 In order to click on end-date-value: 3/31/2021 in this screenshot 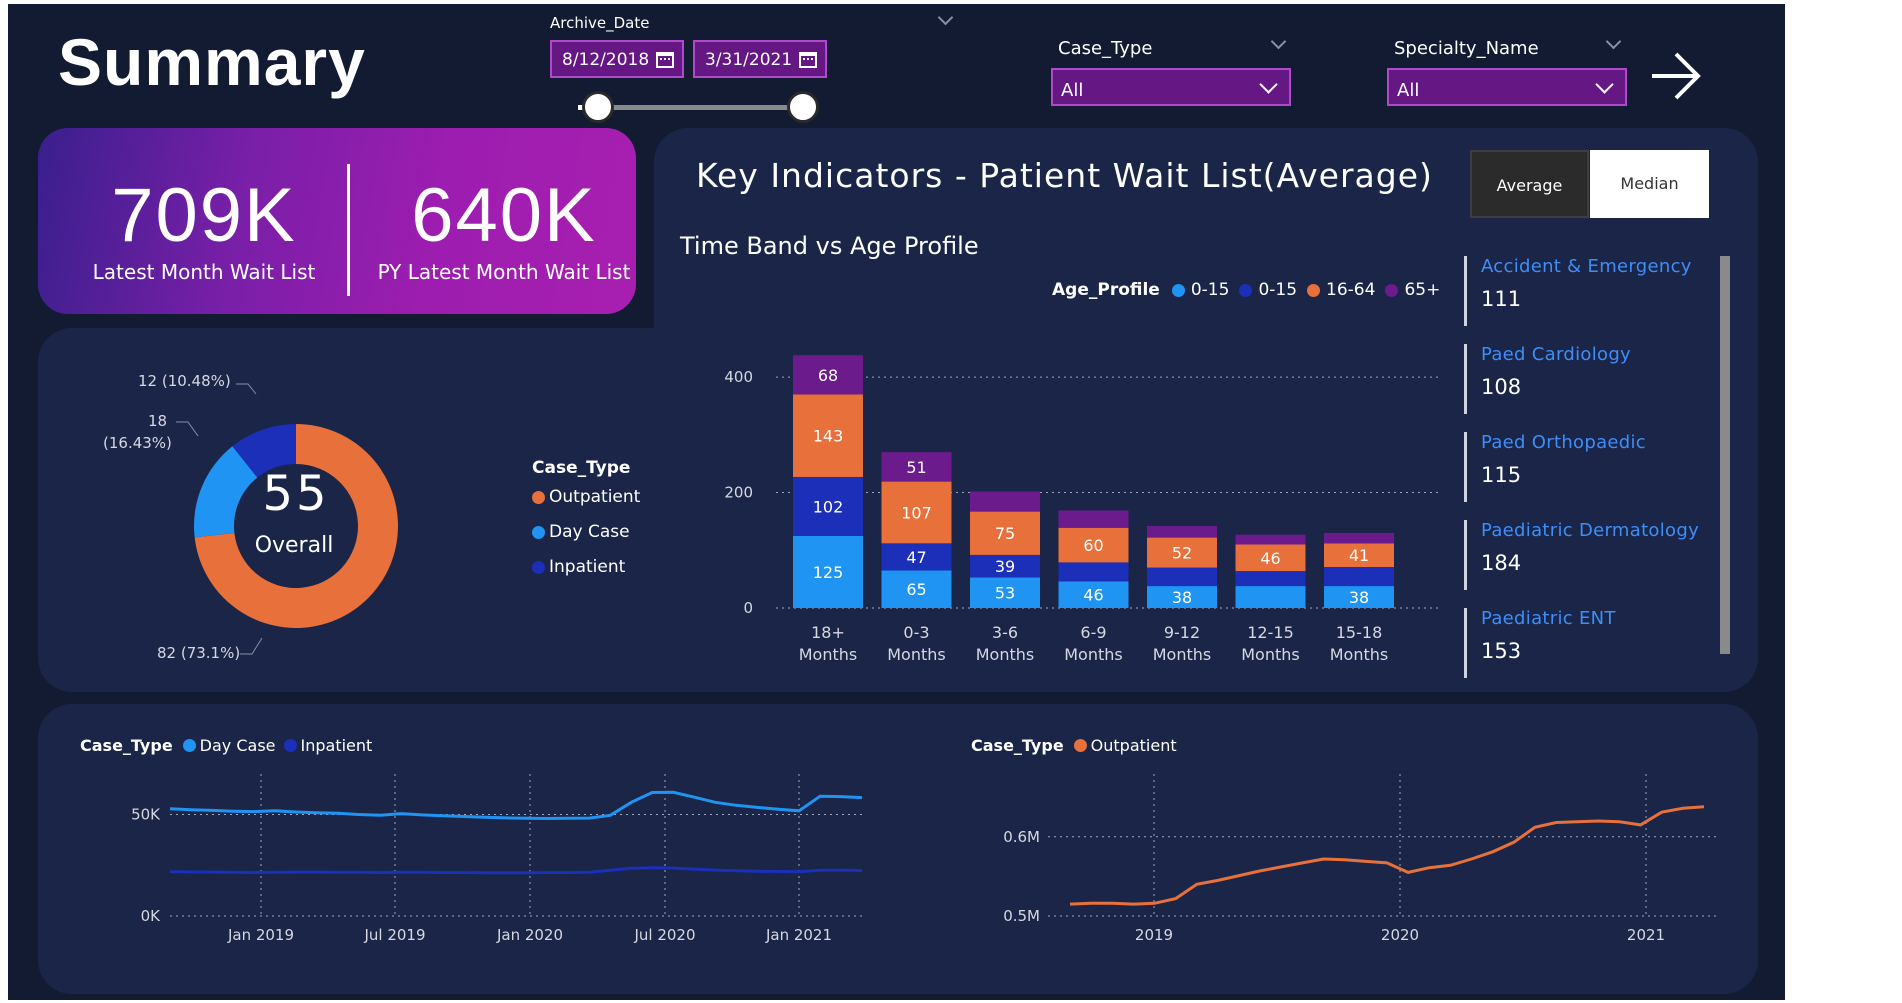, I will do `click(749, 60)`.